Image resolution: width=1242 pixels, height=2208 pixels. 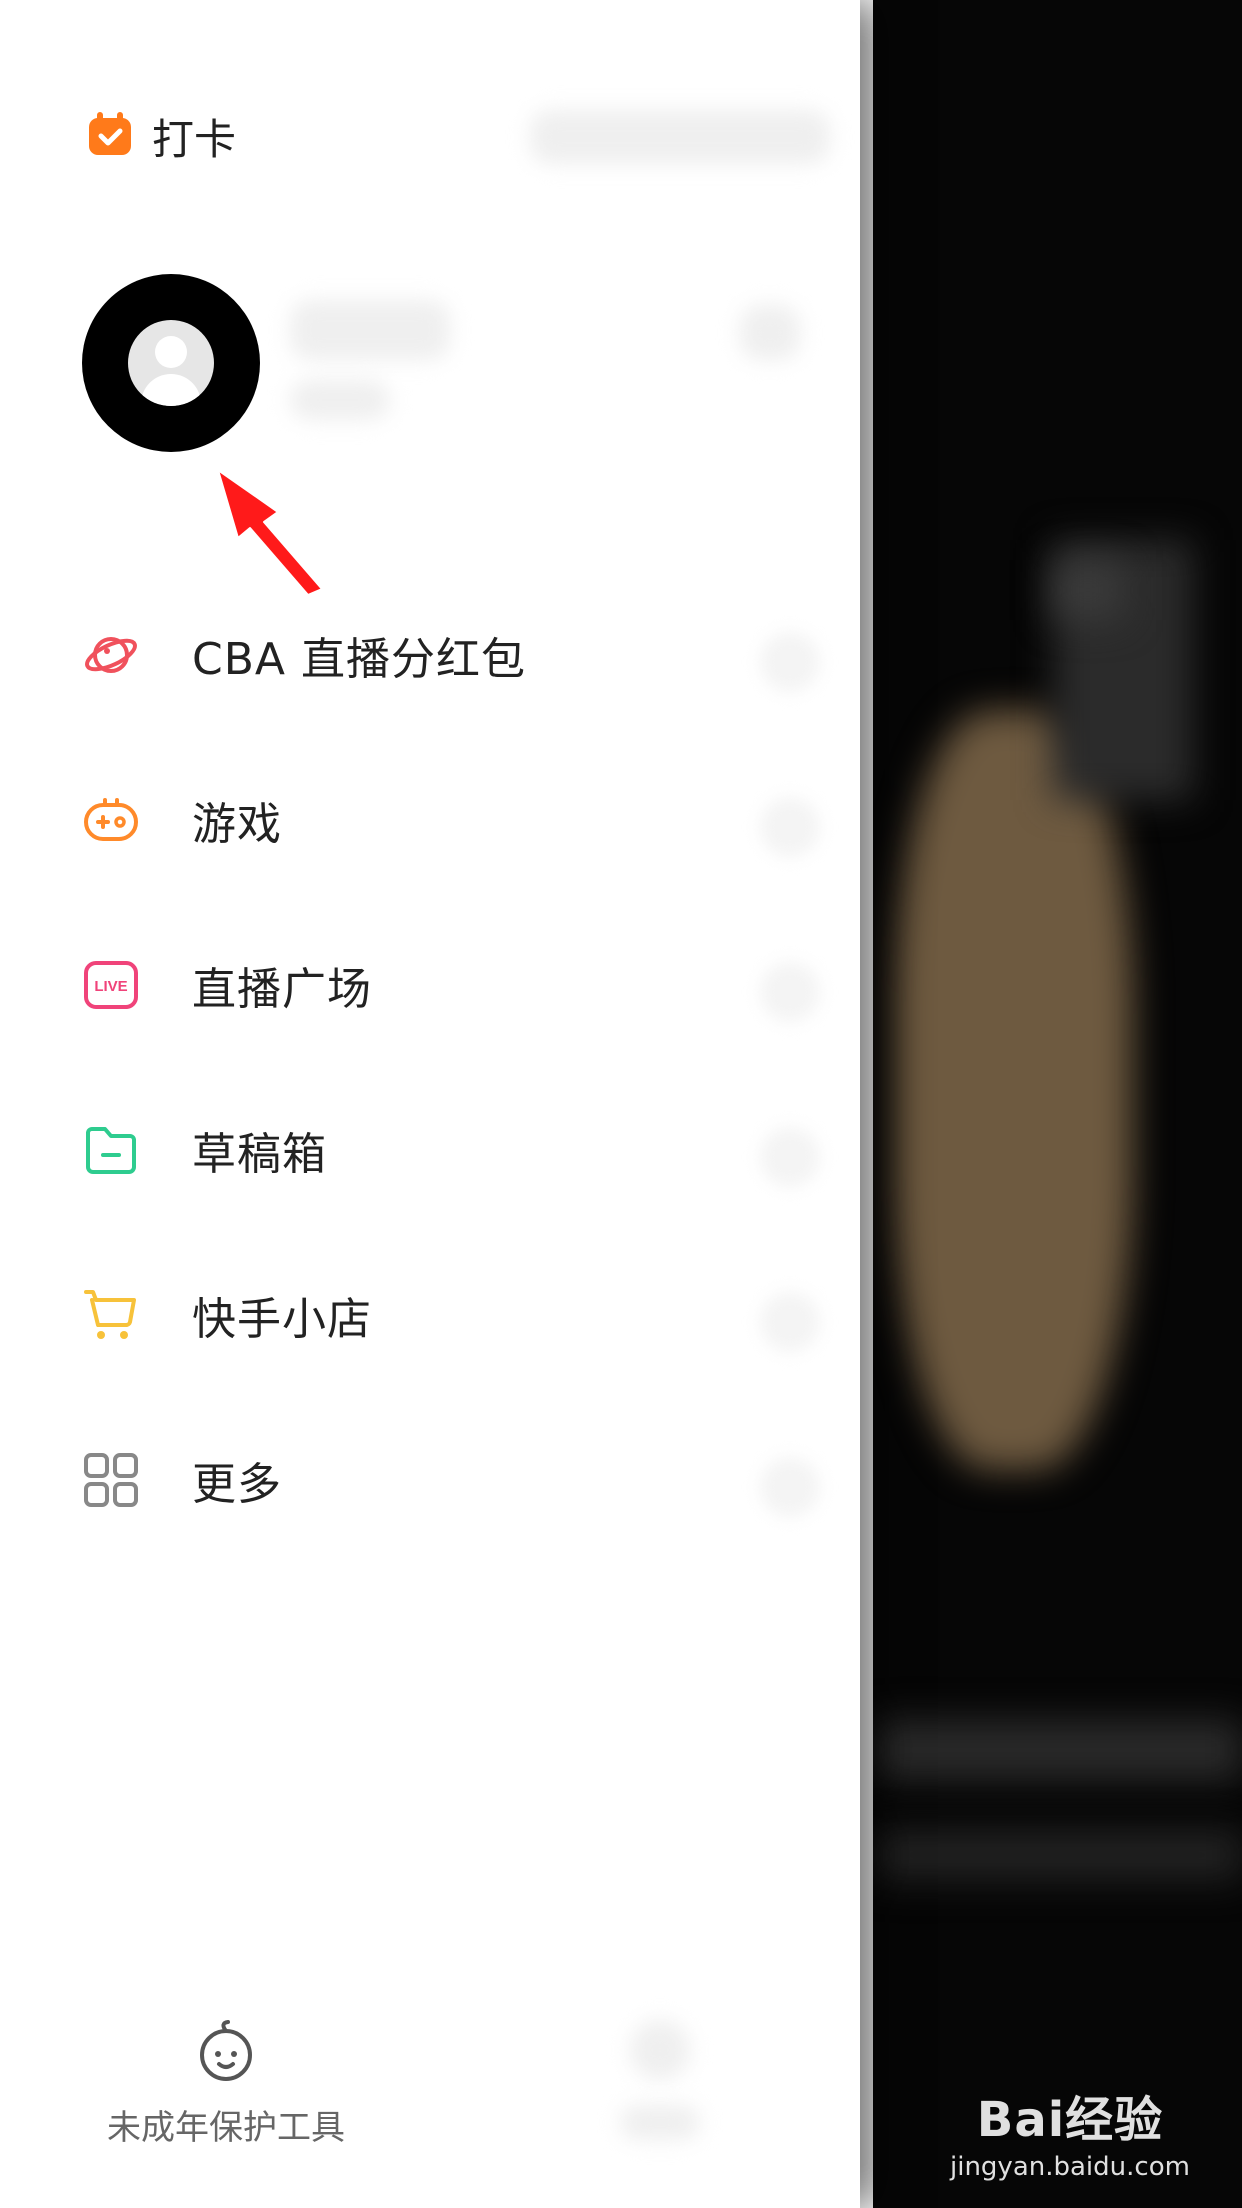 I want to click on menu-item-label: 快手小店, so click(x=282, y=1319).